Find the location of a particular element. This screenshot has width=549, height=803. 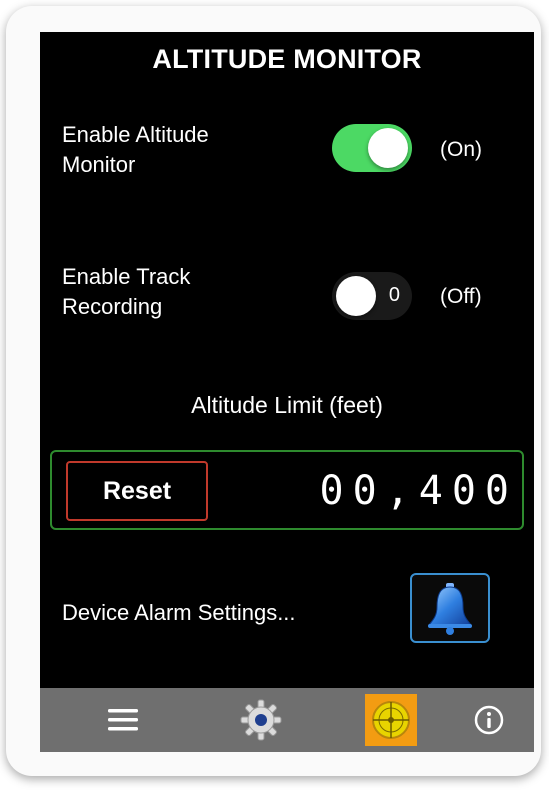

tab-menu is located at coordinates (123, 720).